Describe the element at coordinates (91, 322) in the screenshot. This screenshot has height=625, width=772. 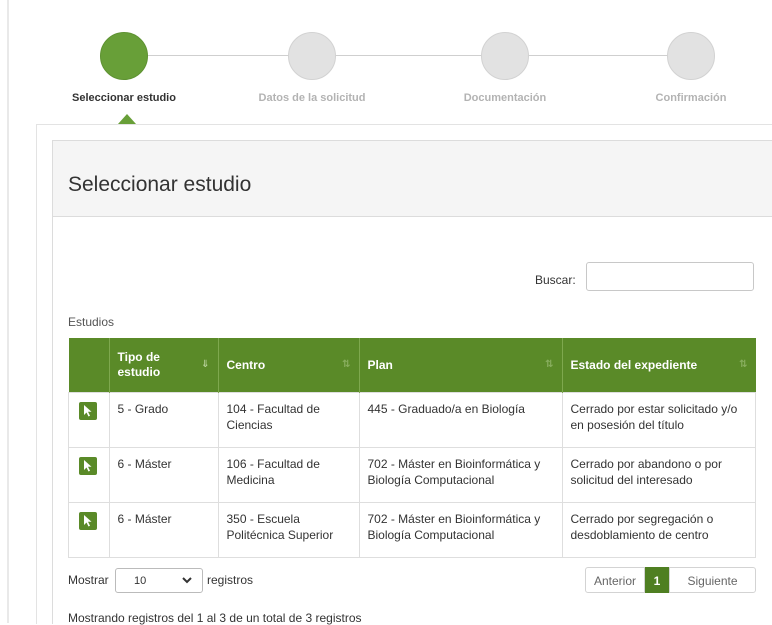
I see `table-caption: Estudios` at that location.